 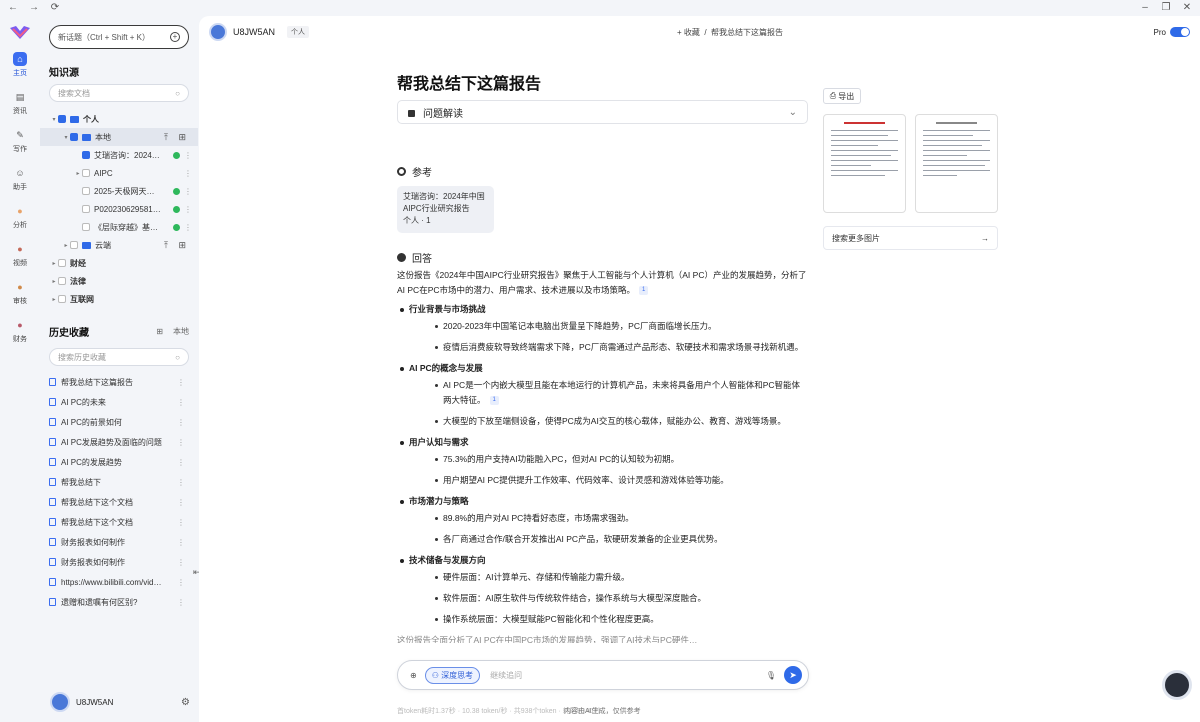 I want to click on tree-row: ▾ 本地 ⤒ ⊞, so click(x=119, y=137).